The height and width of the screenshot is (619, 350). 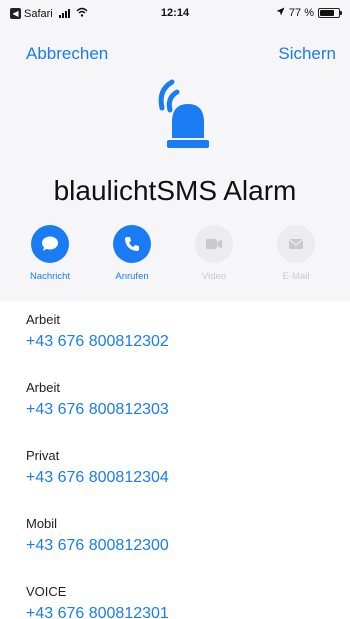 I want to click on phone-row: Privat +43 676 800812304, so click(x=175, y=472).